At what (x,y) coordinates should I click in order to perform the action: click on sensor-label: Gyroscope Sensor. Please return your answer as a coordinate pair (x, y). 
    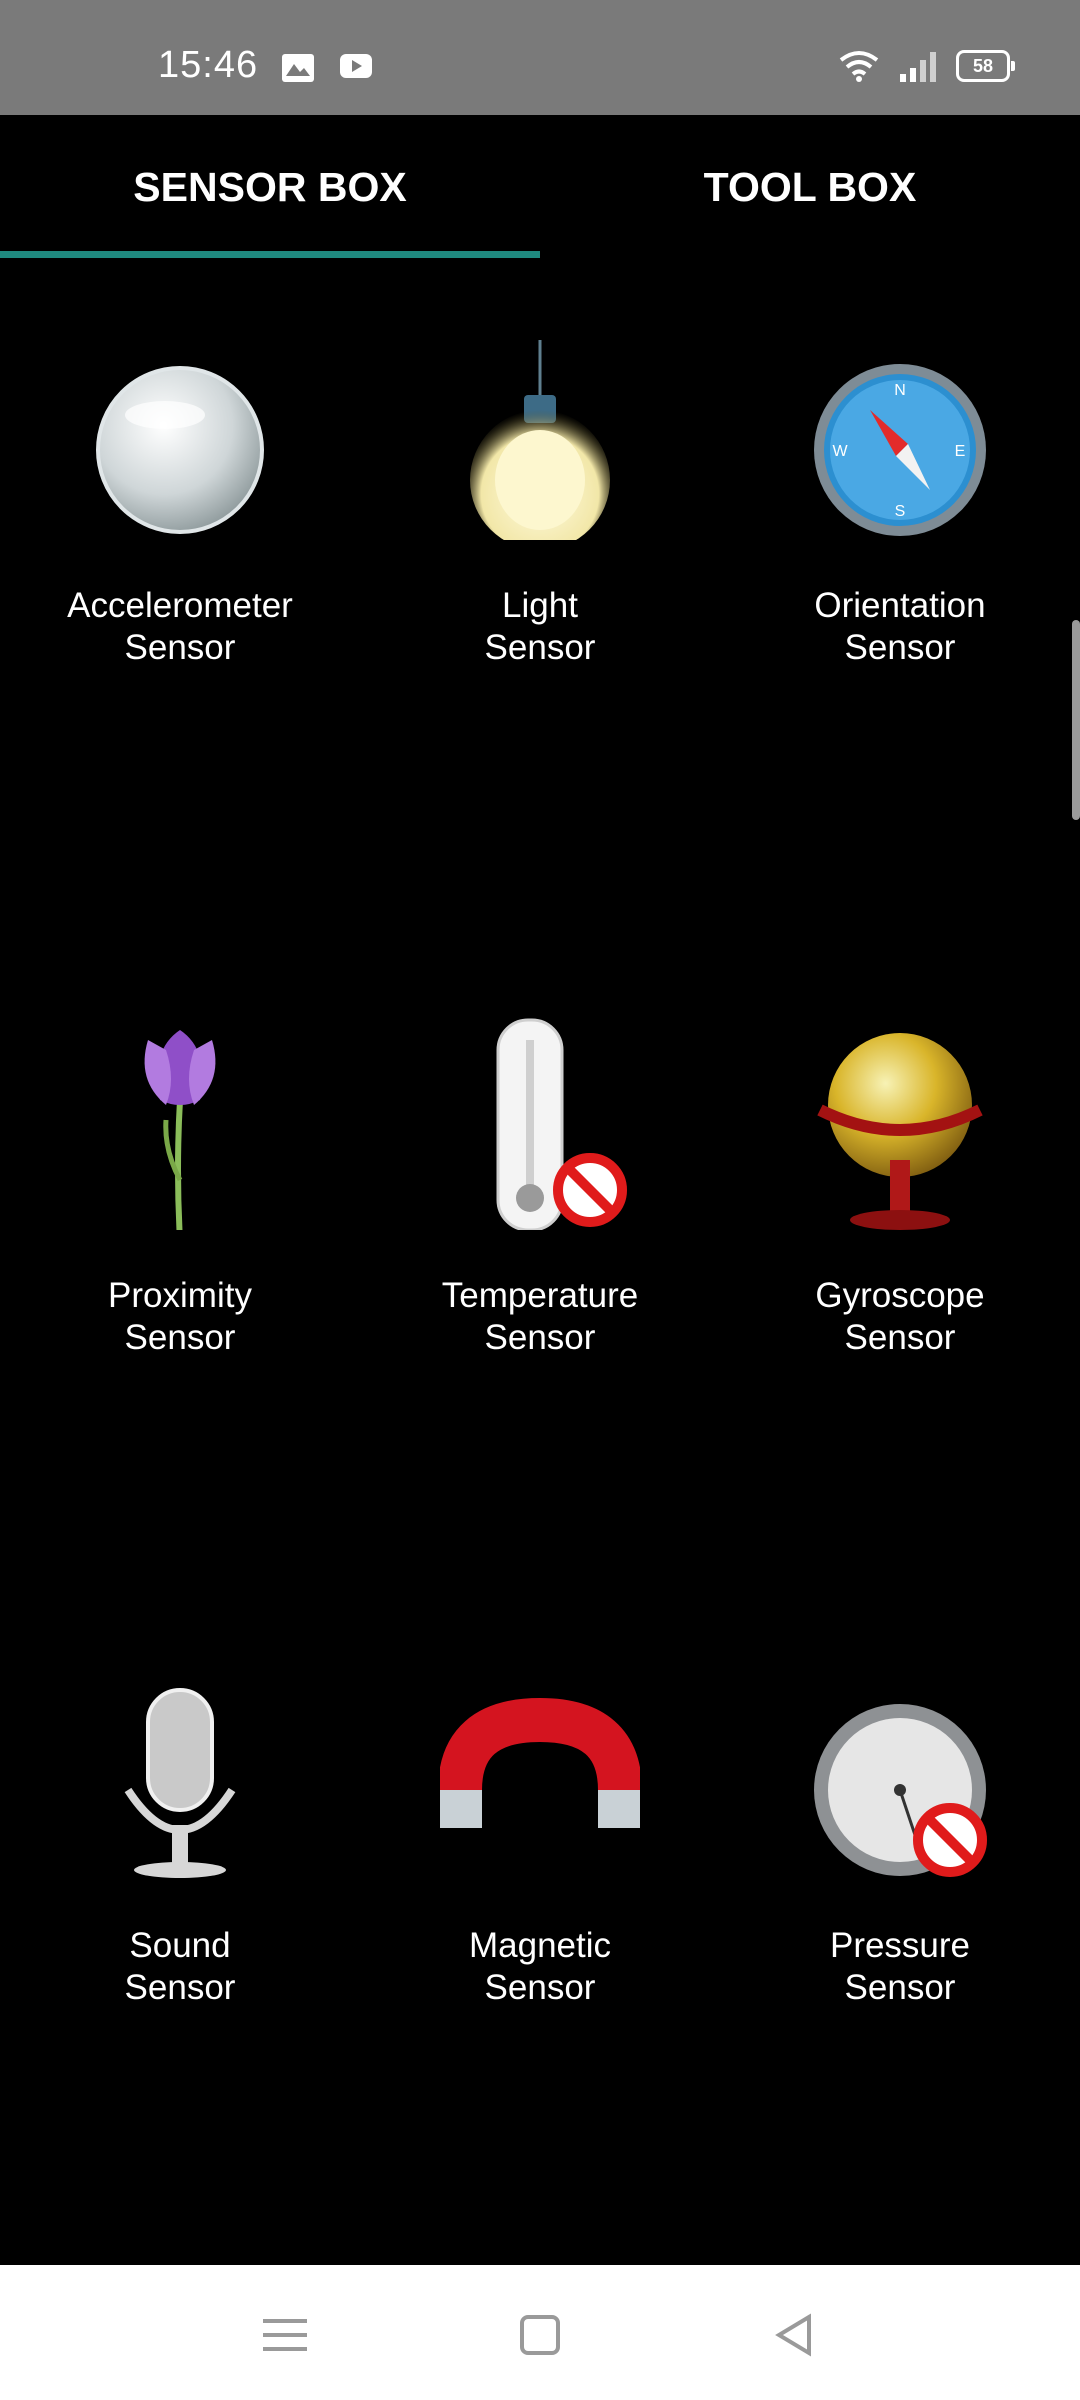
    Looking at the image, I should click on (900, 1316).